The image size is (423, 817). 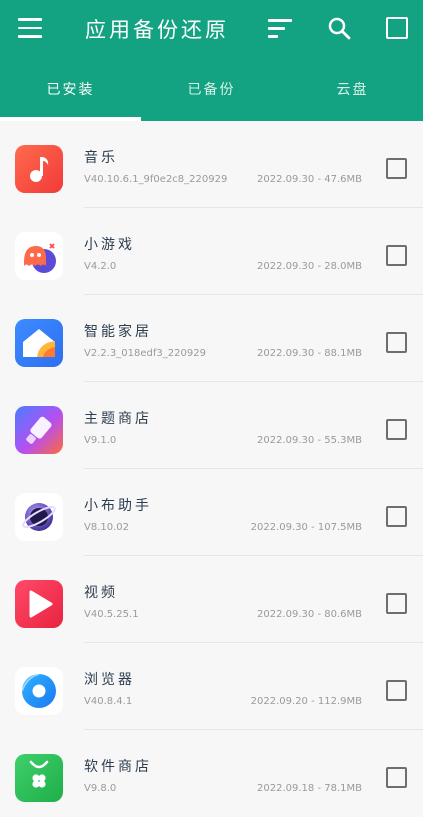 I want to click on app-version: V9.1.0, so click(x=100, y=440).